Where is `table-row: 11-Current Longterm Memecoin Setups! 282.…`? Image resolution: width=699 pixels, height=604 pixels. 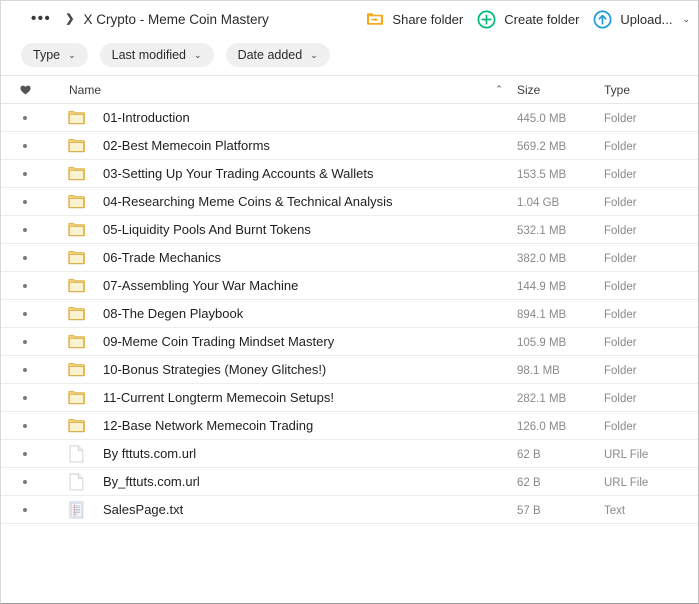
table-row: 11-Current Longterm Memecoin Setups! 282.… is located at coordinates (349, 398).